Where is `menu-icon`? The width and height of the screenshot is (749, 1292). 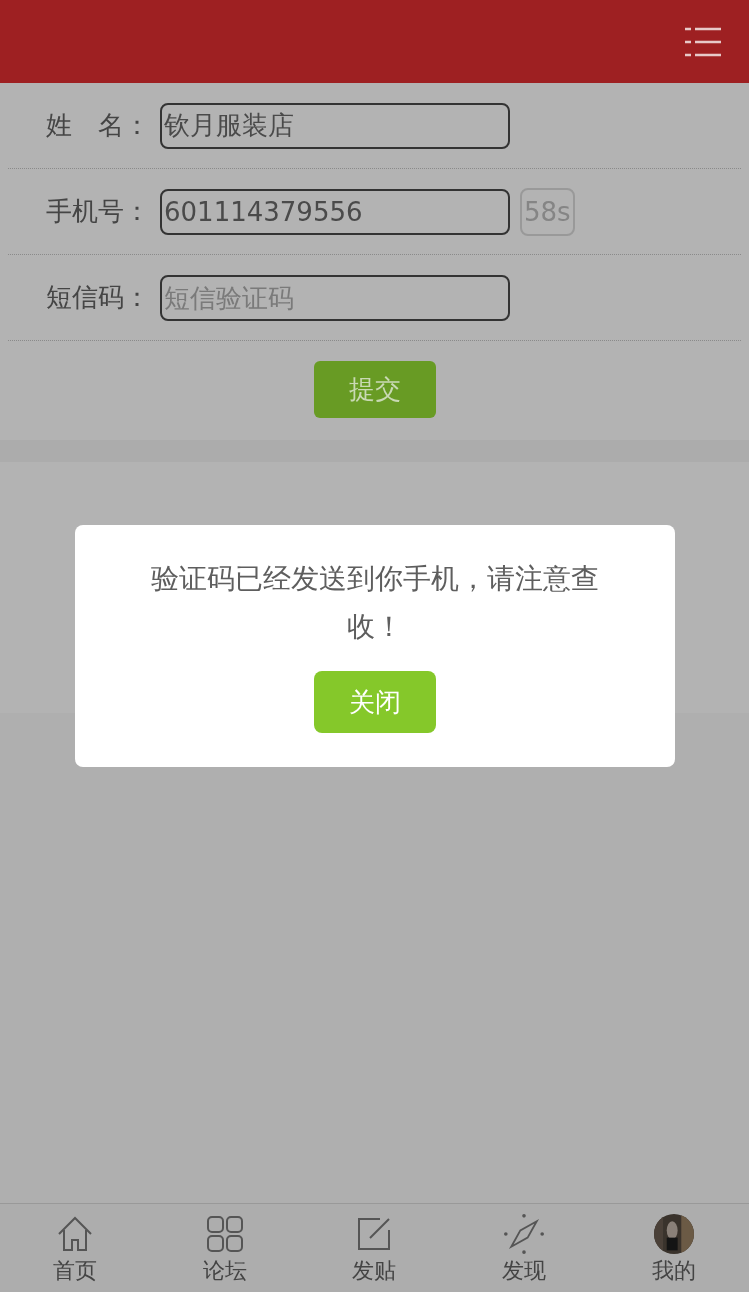 menu-icon is located at coordinates (703, 41).